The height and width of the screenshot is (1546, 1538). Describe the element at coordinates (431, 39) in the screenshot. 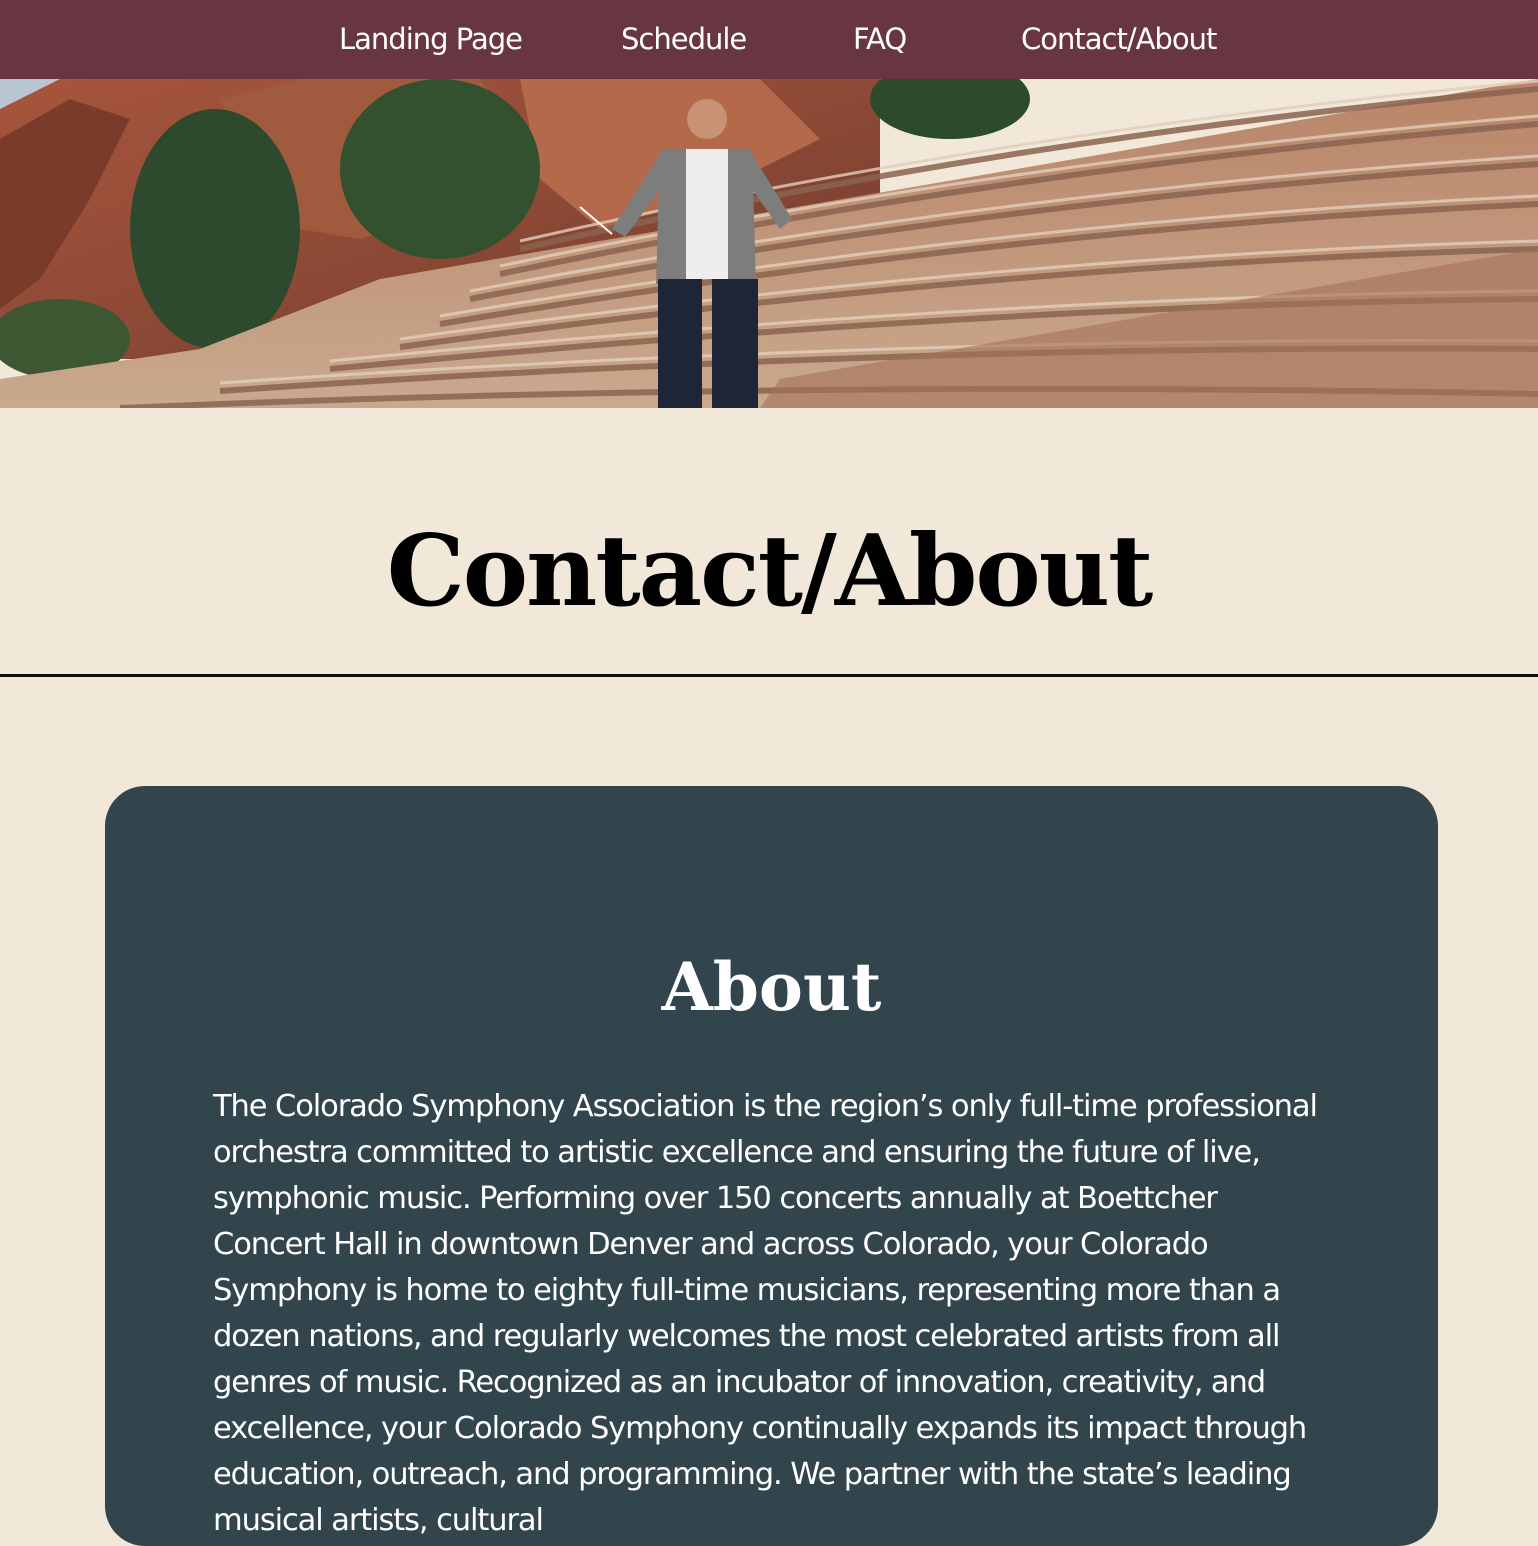

I see `nav-link-landing-page: Landing Page` at that location.